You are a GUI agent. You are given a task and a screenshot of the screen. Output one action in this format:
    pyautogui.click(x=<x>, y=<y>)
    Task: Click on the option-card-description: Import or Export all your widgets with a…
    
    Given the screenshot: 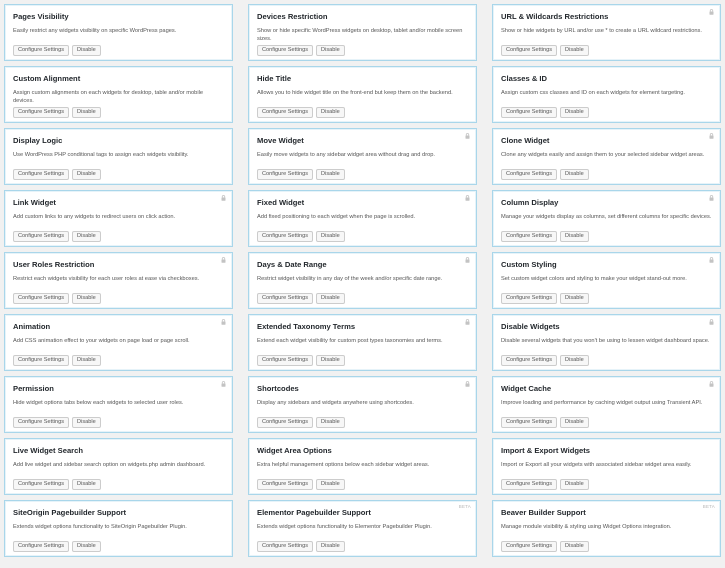 What is the action you would take?
    pyautogui.click(x=596, y=465)
    